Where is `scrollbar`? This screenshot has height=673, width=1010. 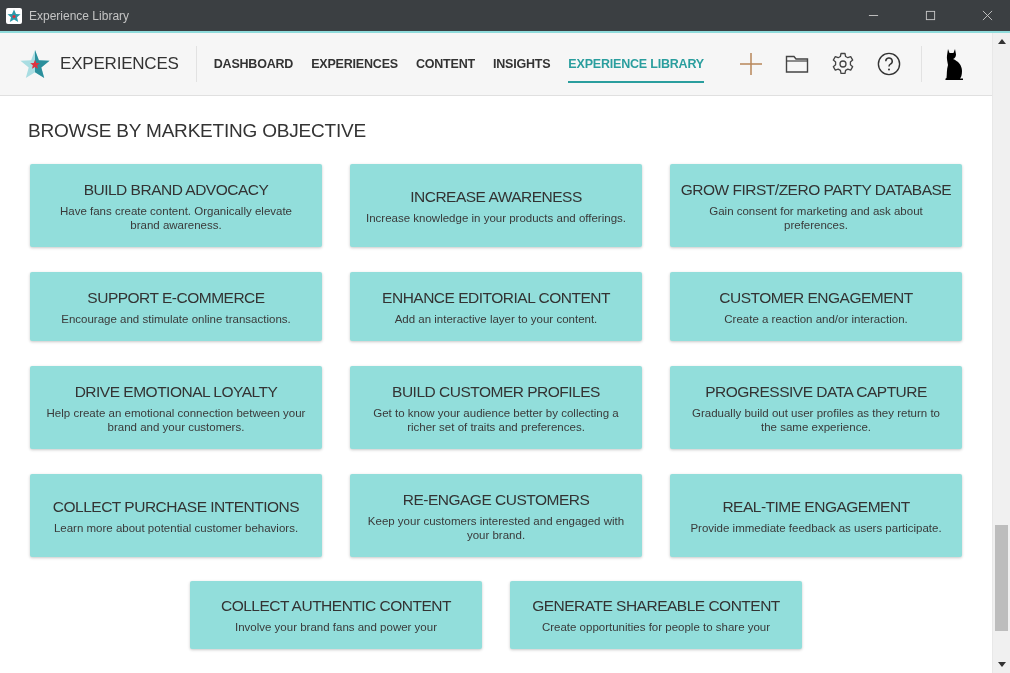 scrollbar is located at coordinates (1001, 353).